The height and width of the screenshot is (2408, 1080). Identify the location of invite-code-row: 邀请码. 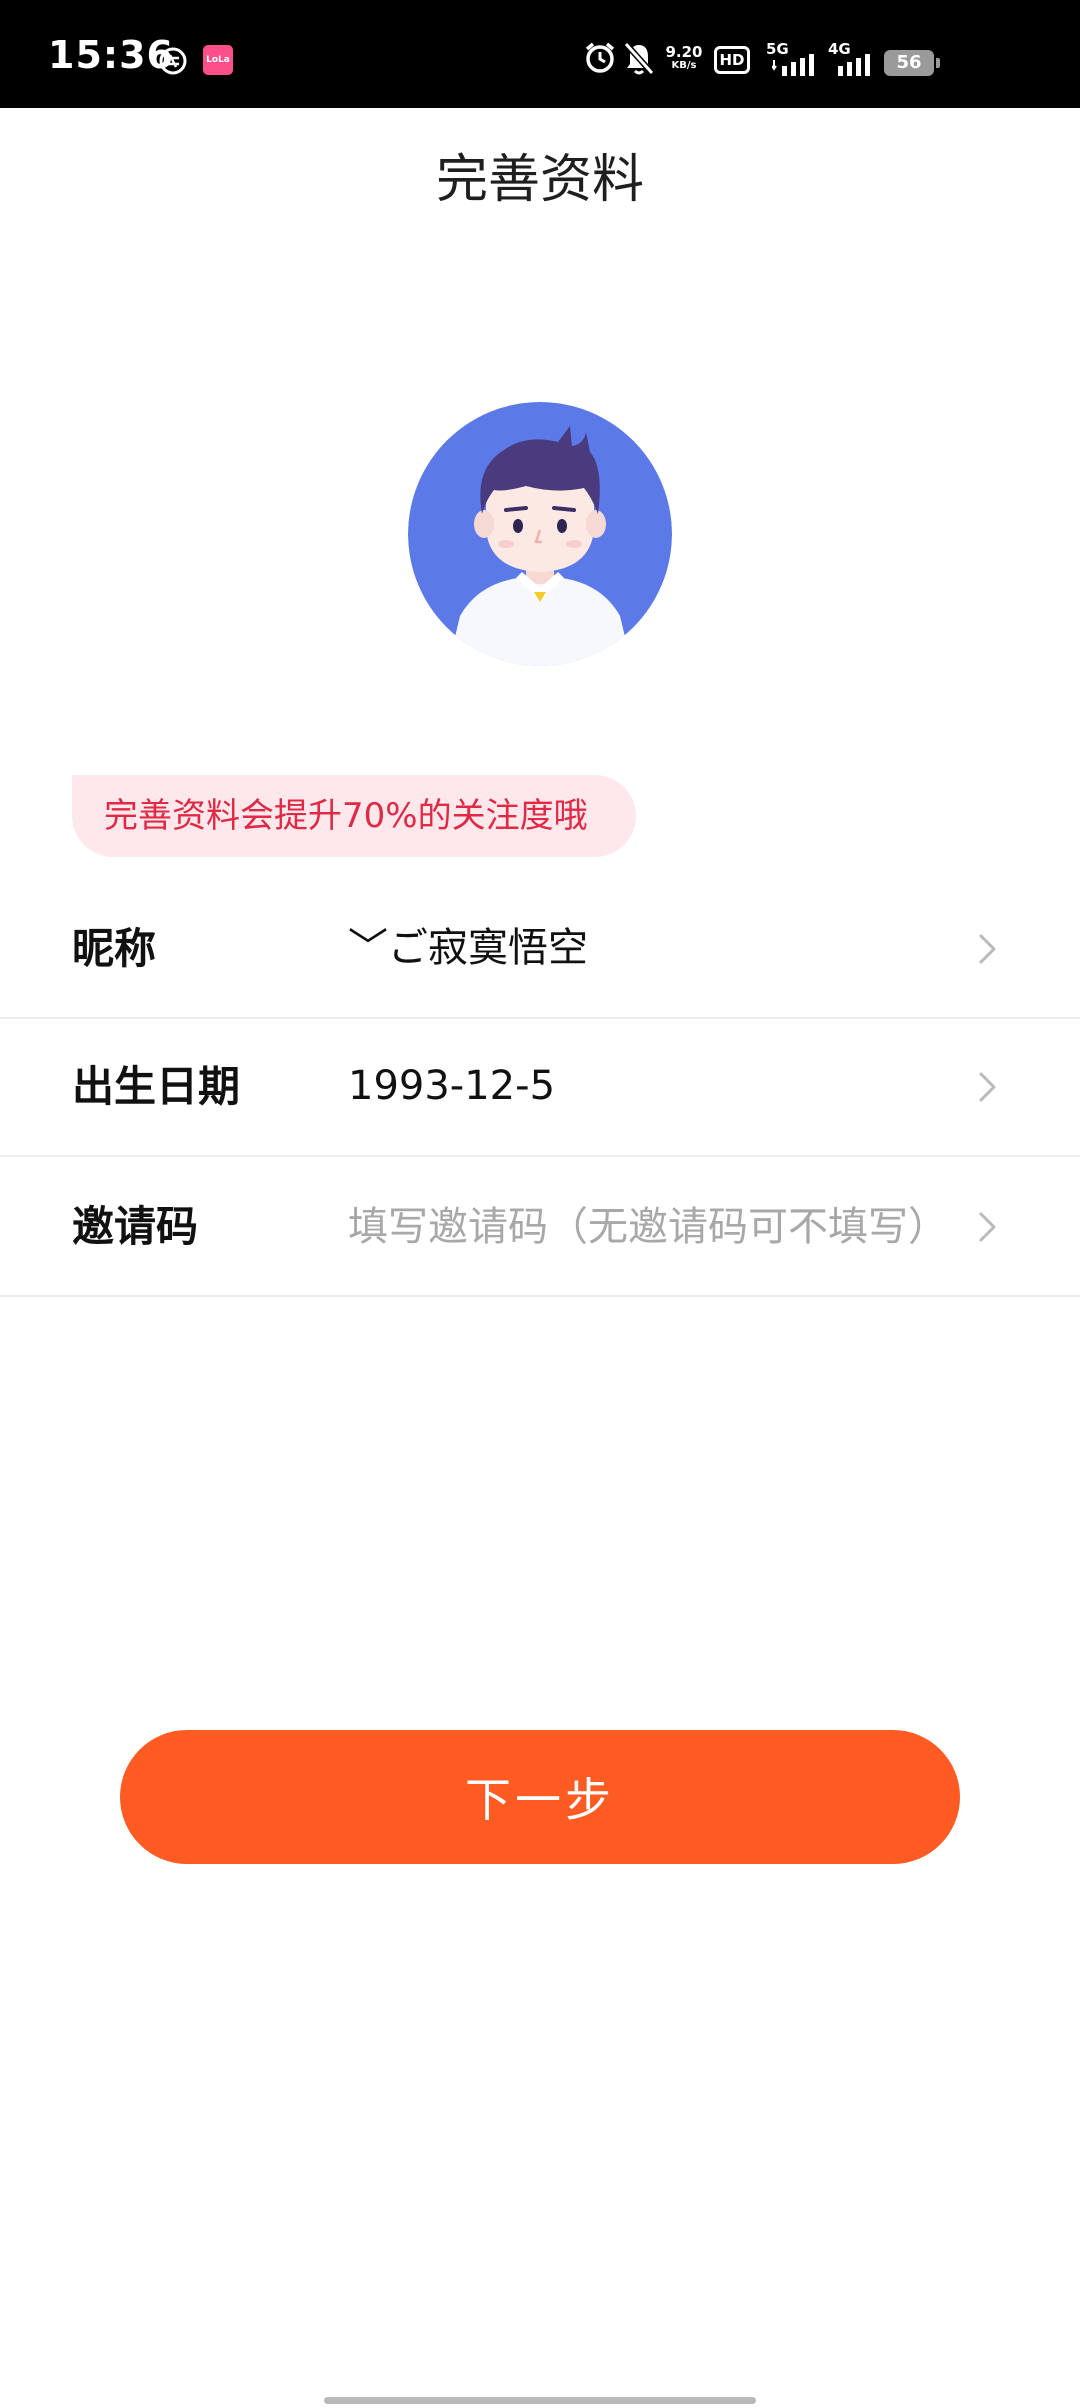
(540, 1227).